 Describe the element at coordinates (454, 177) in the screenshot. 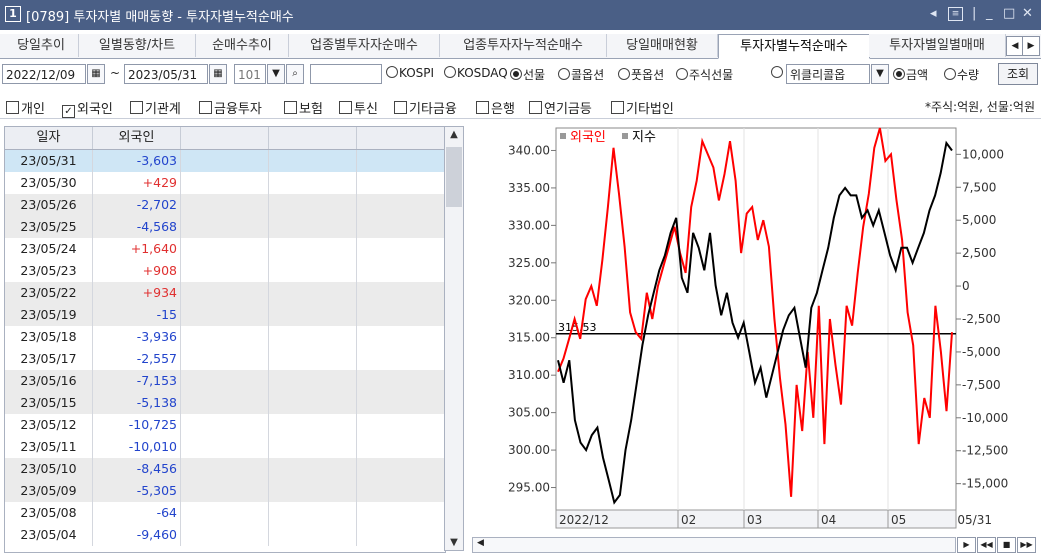

I see `scroll-thumb` at that location.